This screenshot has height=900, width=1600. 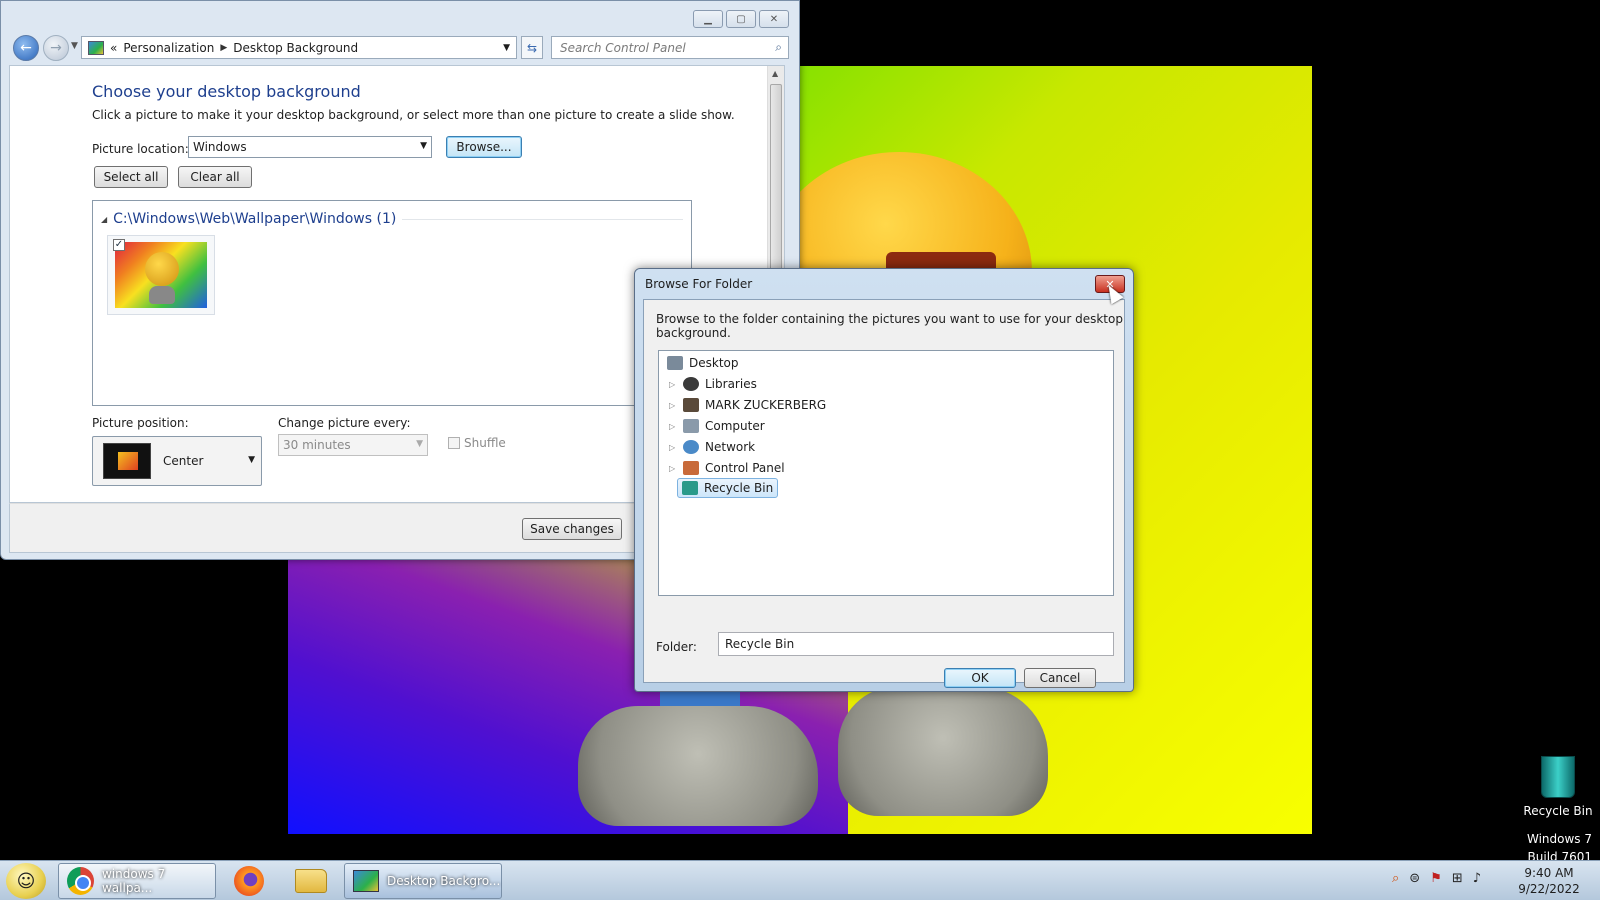 I want to click on picture-location-value: Windows, so click(x=220, y=147).